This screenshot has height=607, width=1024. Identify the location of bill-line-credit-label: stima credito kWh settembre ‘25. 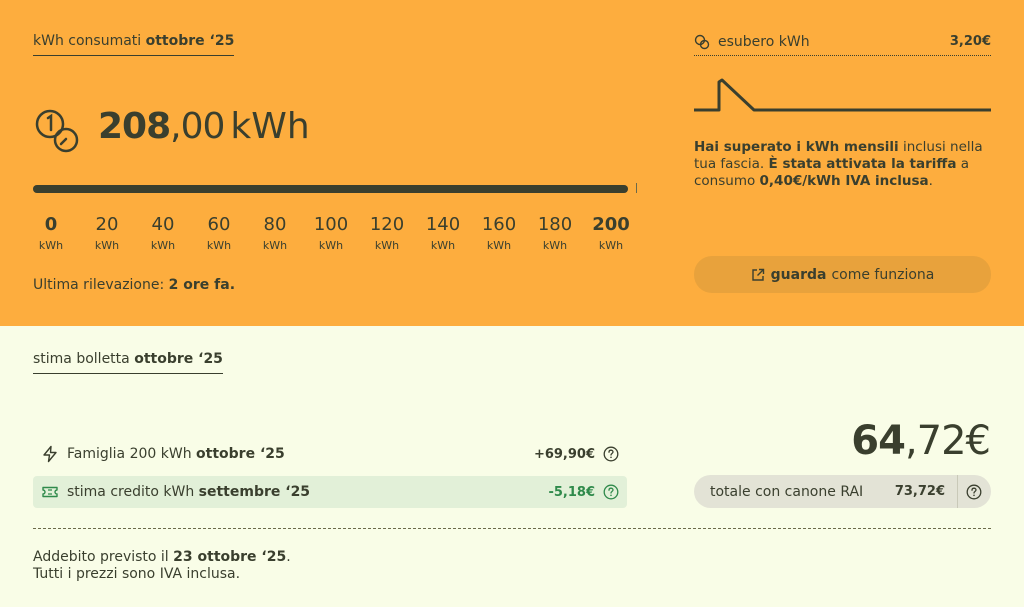
(307, 492).